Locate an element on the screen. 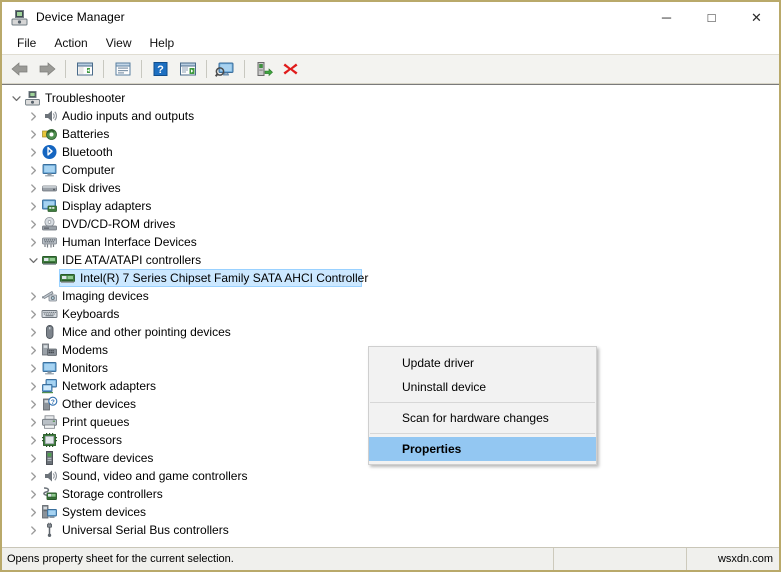  action-play-icon is located at coordinates (187, 69).